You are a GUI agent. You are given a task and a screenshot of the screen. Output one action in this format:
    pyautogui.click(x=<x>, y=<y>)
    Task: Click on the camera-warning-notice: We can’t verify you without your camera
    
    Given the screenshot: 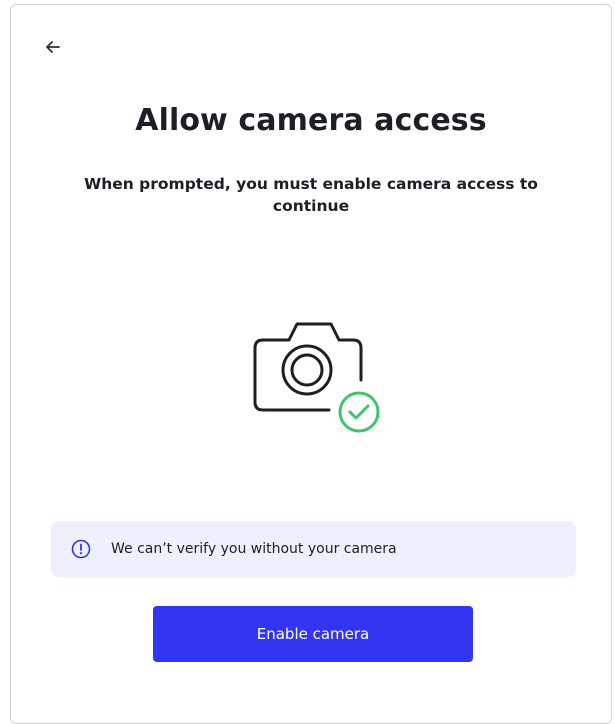 What is the action you would take?
    pyautogui.click(x=313, y=549)
    